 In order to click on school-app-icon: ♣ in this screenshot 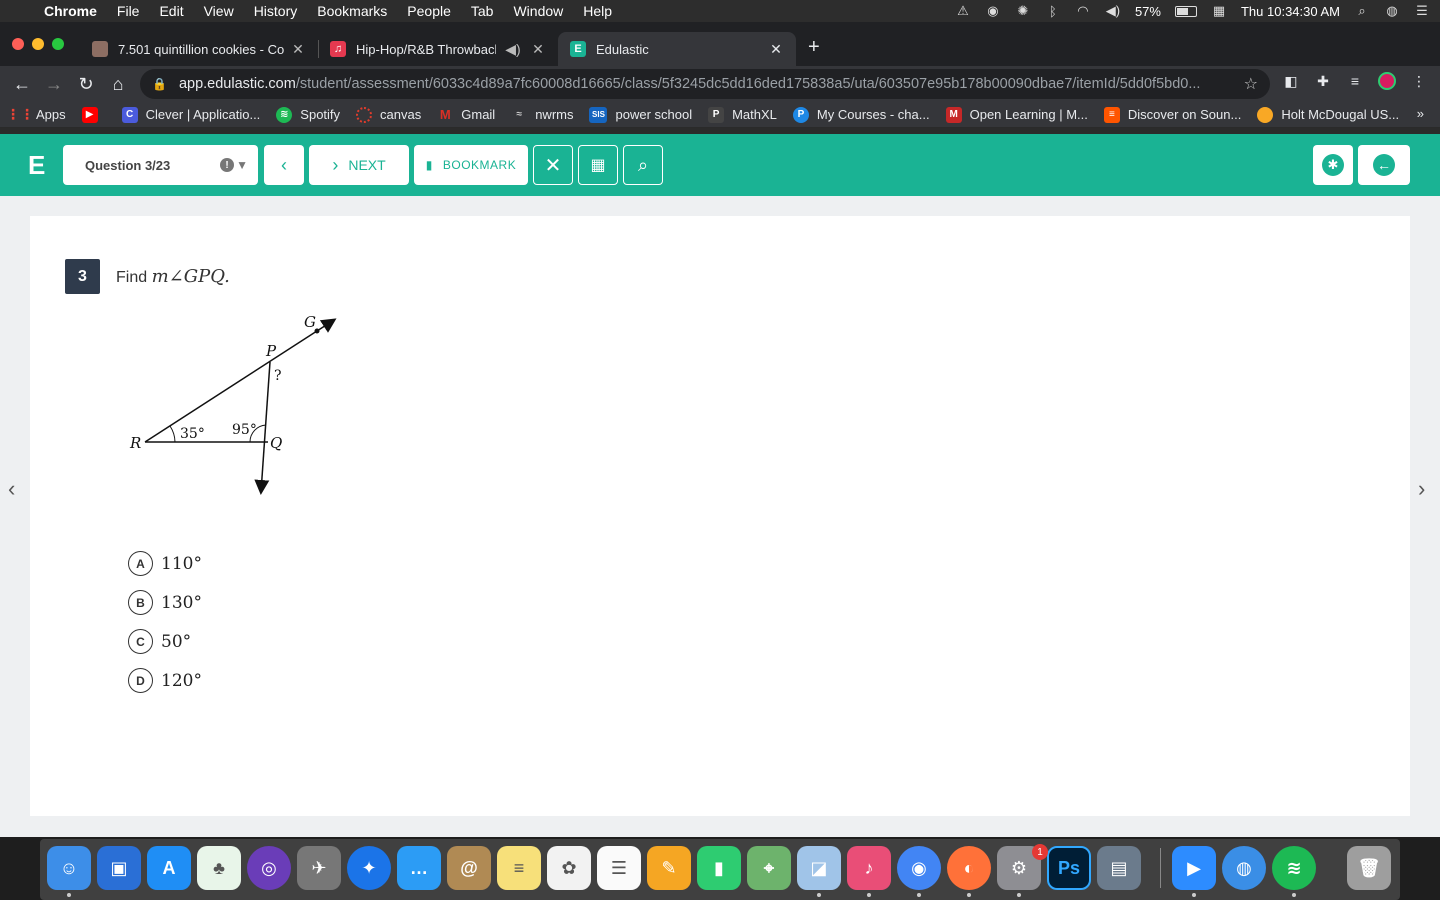, I will do `click(219, 868)`.